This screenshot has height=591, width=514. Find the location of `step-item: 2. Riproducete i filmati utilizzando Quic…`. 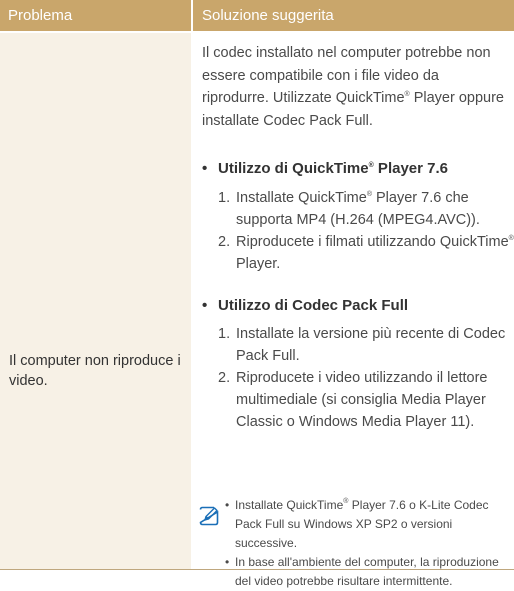

step-item: 2. Riproducete i filmati utilizzando Quic… is located at coordinates (366, 253).